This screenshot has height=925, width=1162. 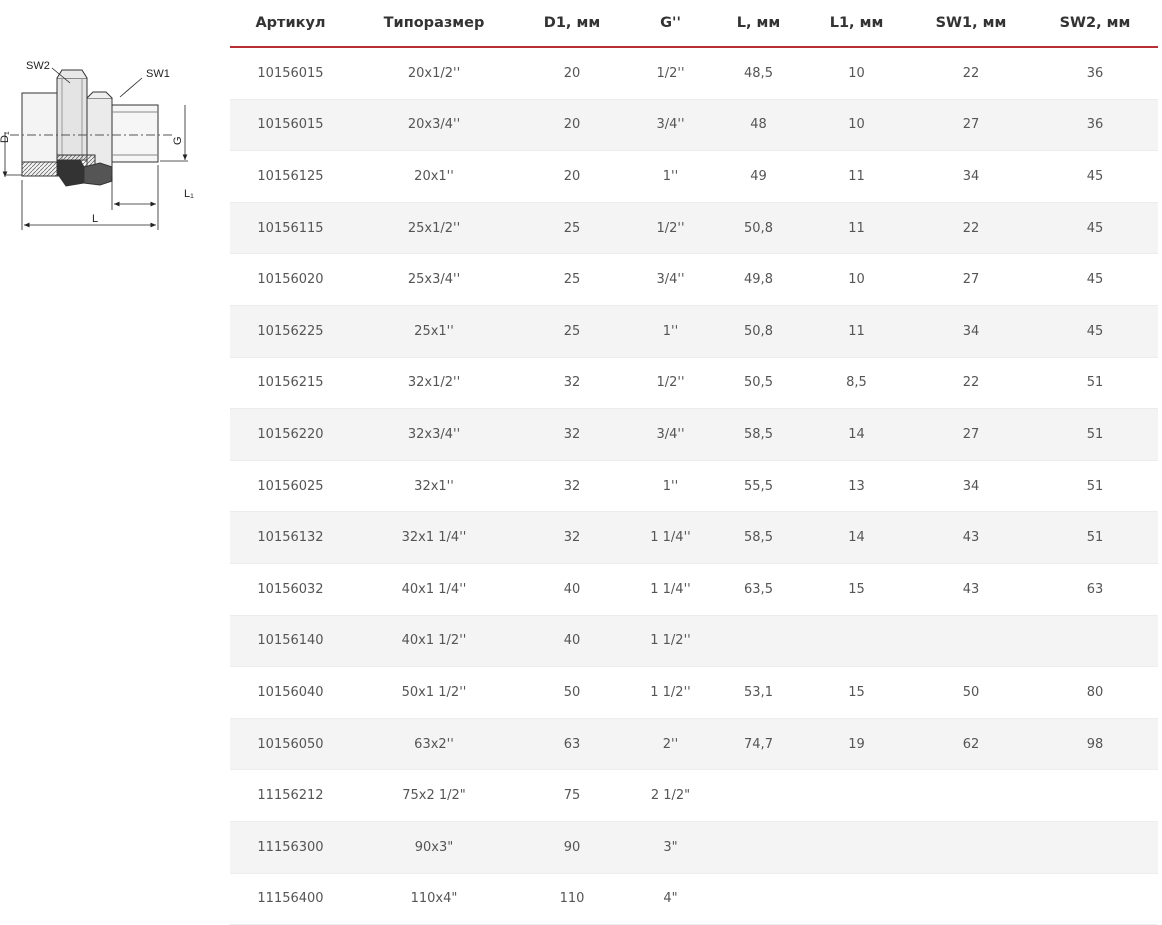 I want to click on cell-l1: 13, so click(x=856, y=486).